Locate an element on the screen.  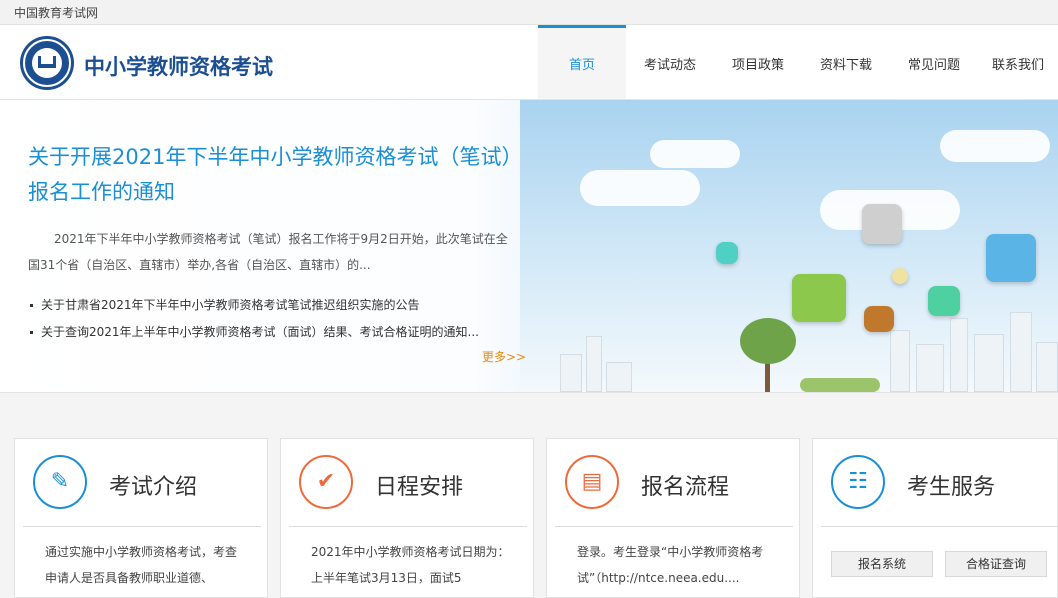
card-title: 报名流程 is located at coordinates (685, 487).